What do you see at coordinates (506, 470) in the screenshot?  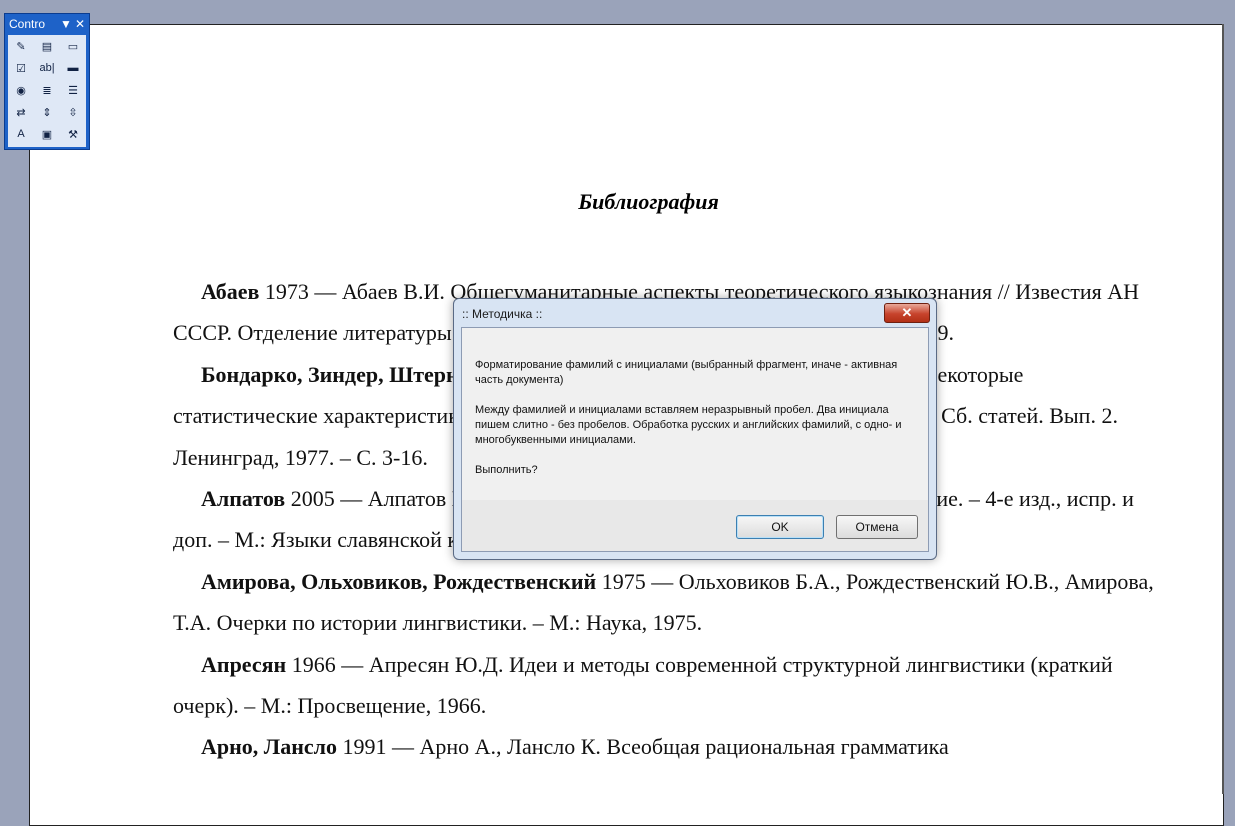 I see `dialog-paragraph: Выполнить?` at bounding box center [506, 470].